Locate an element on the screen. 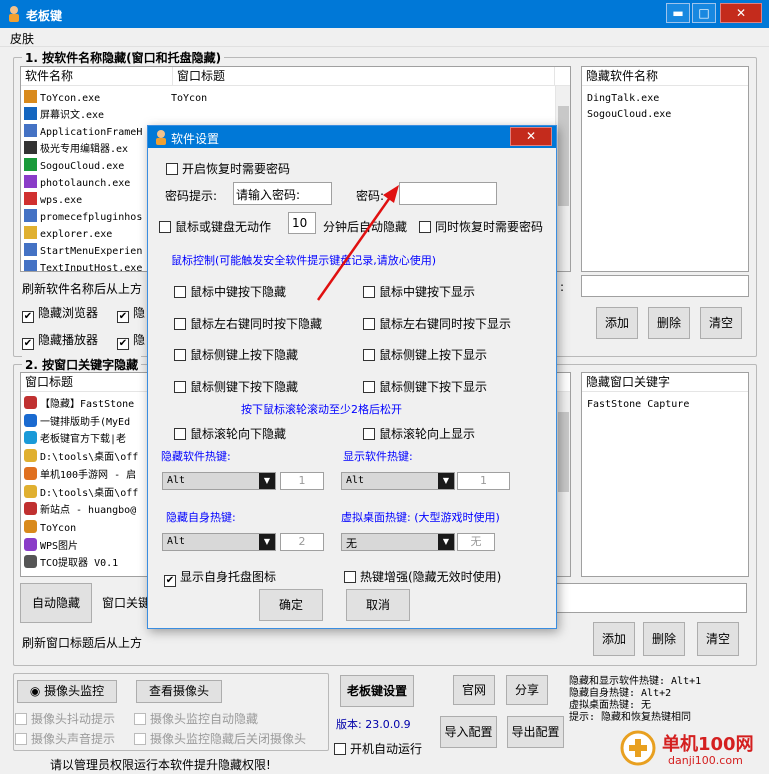 The image size is (769, 774). cb-hotkey-enhance: 热键增强(隐藏无效时使用) is located at coordinates (422, 576).